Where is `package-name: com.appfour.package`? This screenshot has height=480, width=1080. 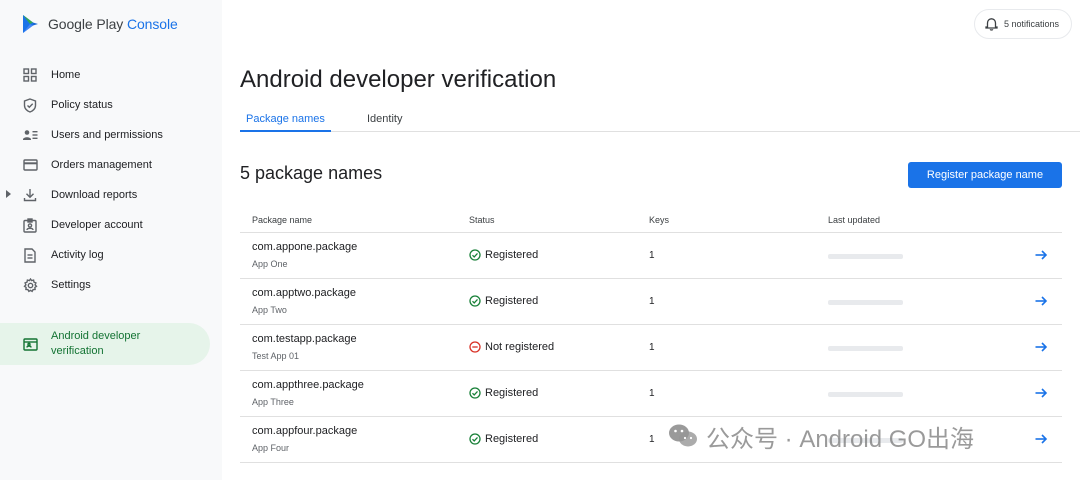 package-name: com.appfour.package is located at coordinates (305, 431).